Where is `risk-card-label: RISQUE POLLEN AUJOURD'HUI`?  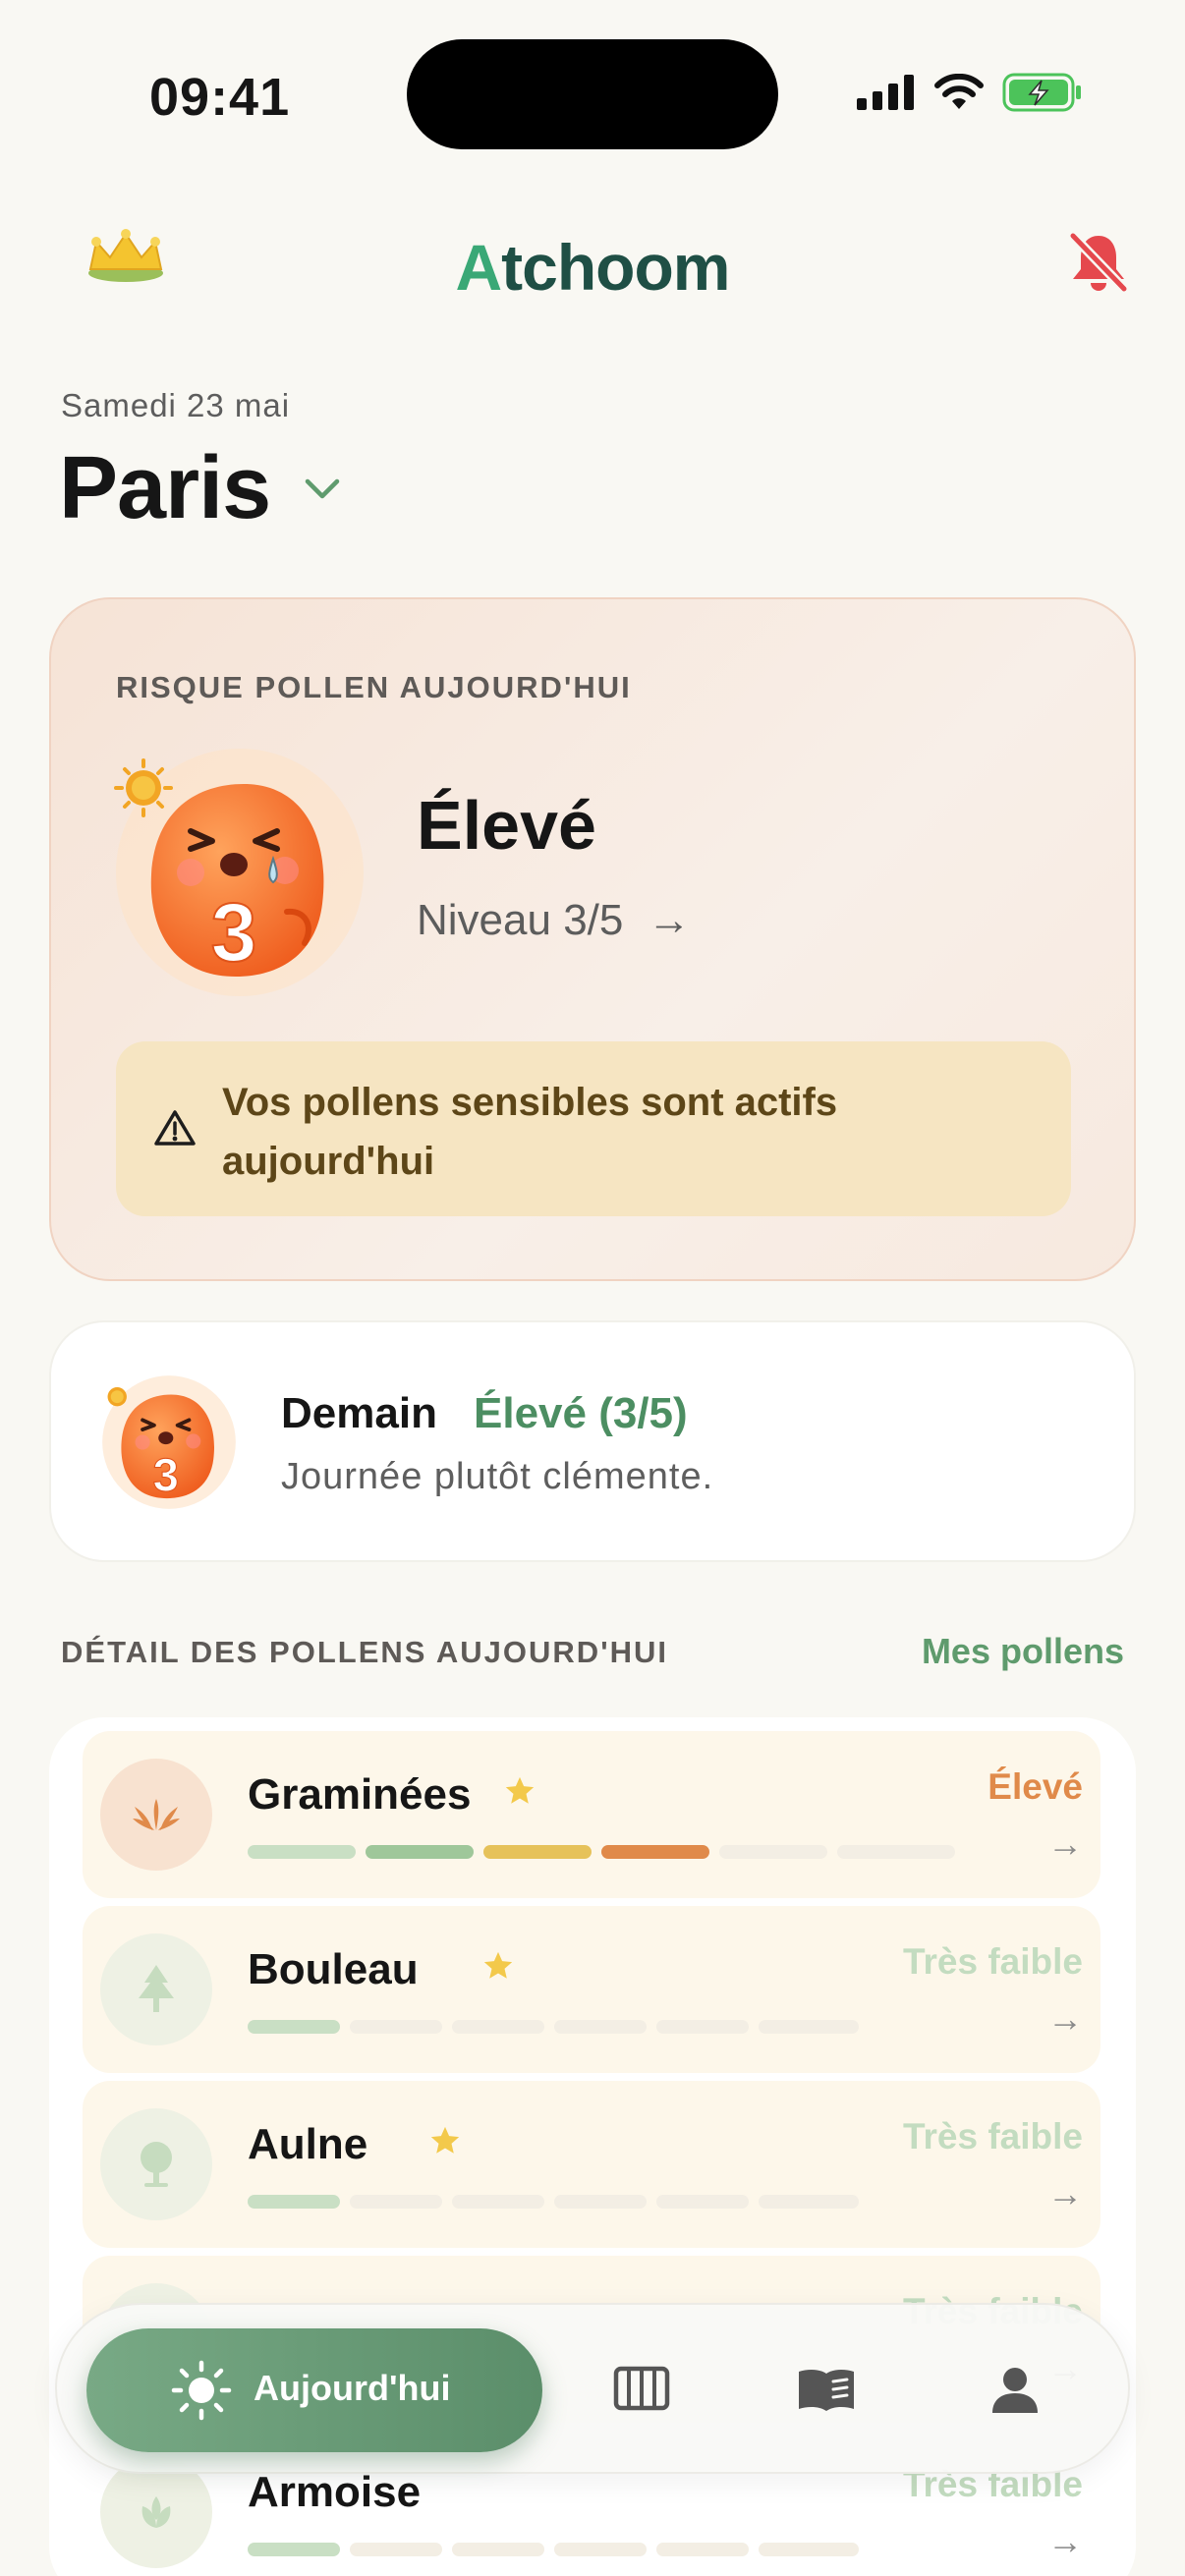
risk-card-label: RISQUE POLLEN AUJOURD'HUI is located at coordinates (374, 687).